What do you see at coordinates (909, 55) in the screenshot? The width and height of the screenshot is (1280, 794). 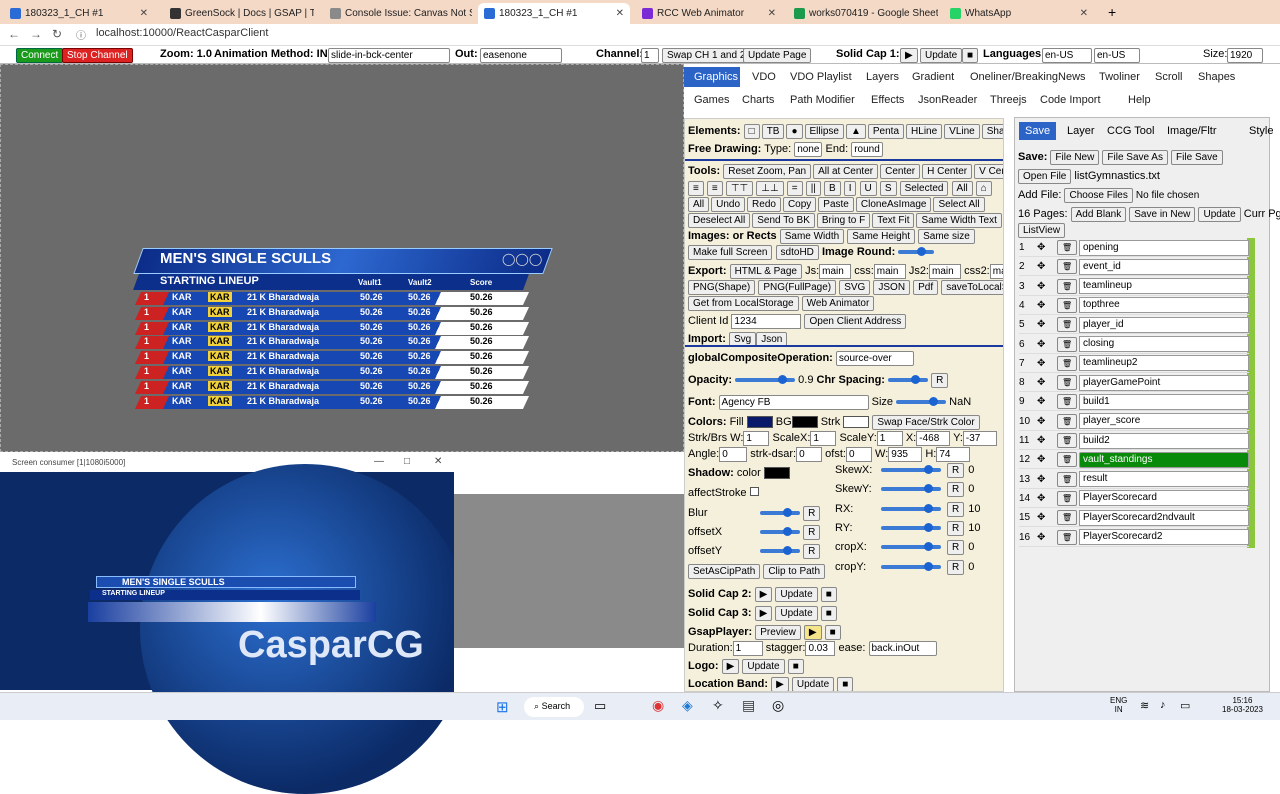 I see `play-icon: ▶` at bounding box center [909, 55].